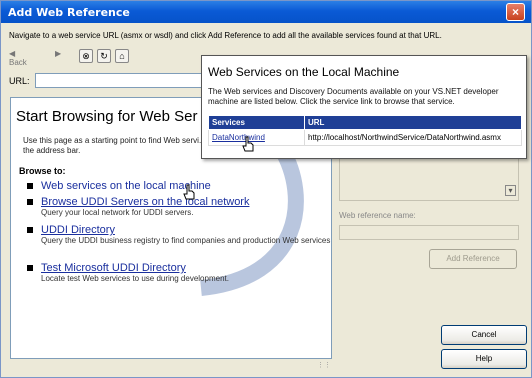 The image size is (532, 378). Describe the element at coordinates (377, 215) in the screenshot. I see `refname-label: Web reference name:` at that location.